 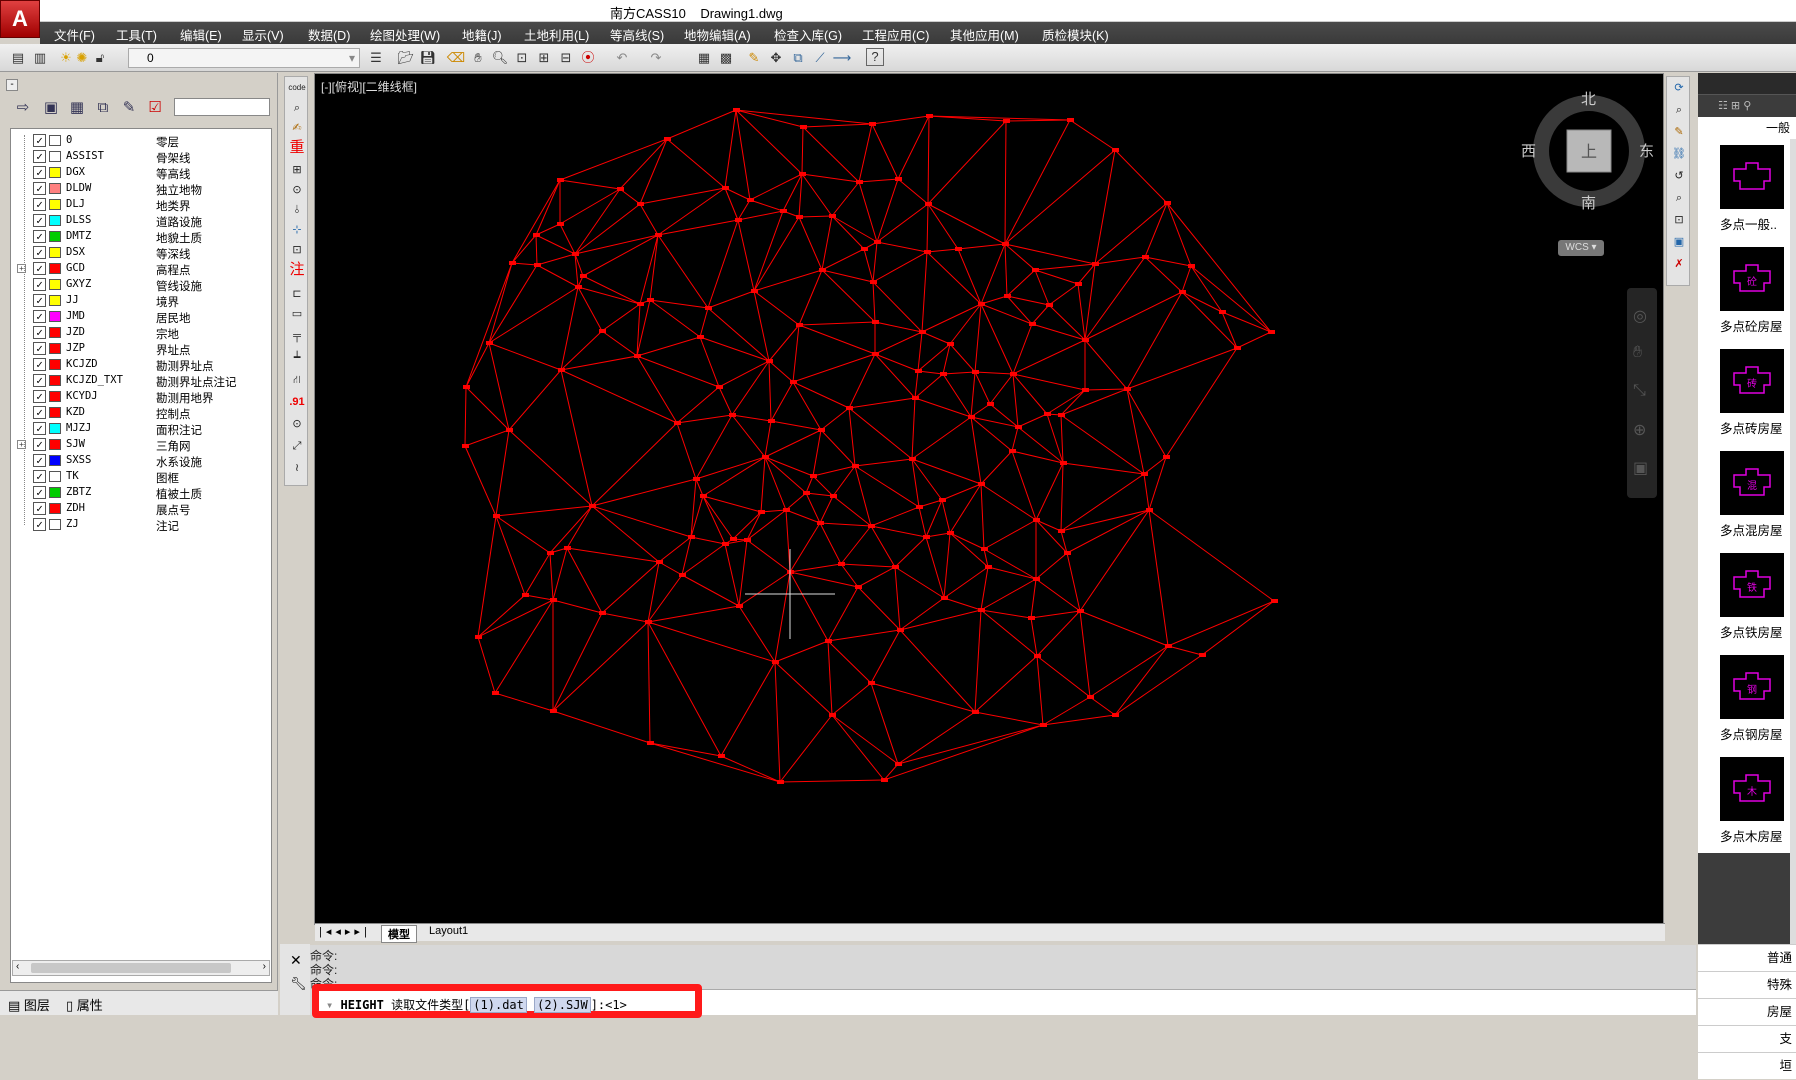 I want to click on new-layer-icon: ⇨, so click(x=23, y=108).